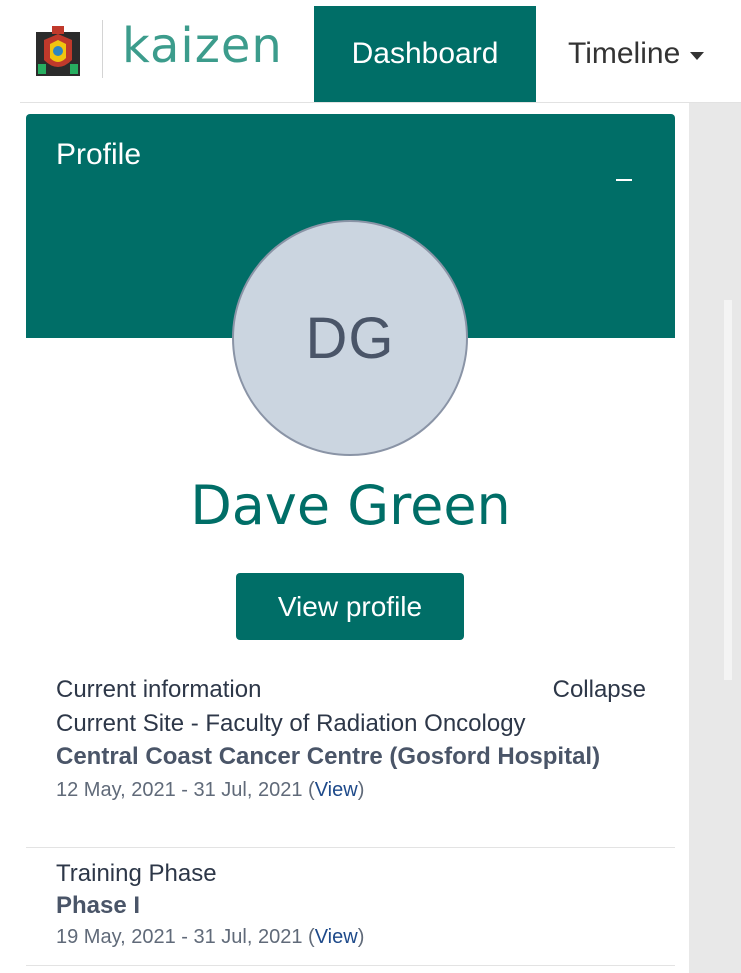  I want to click on user-name: Dave Green, so click(350, 505).